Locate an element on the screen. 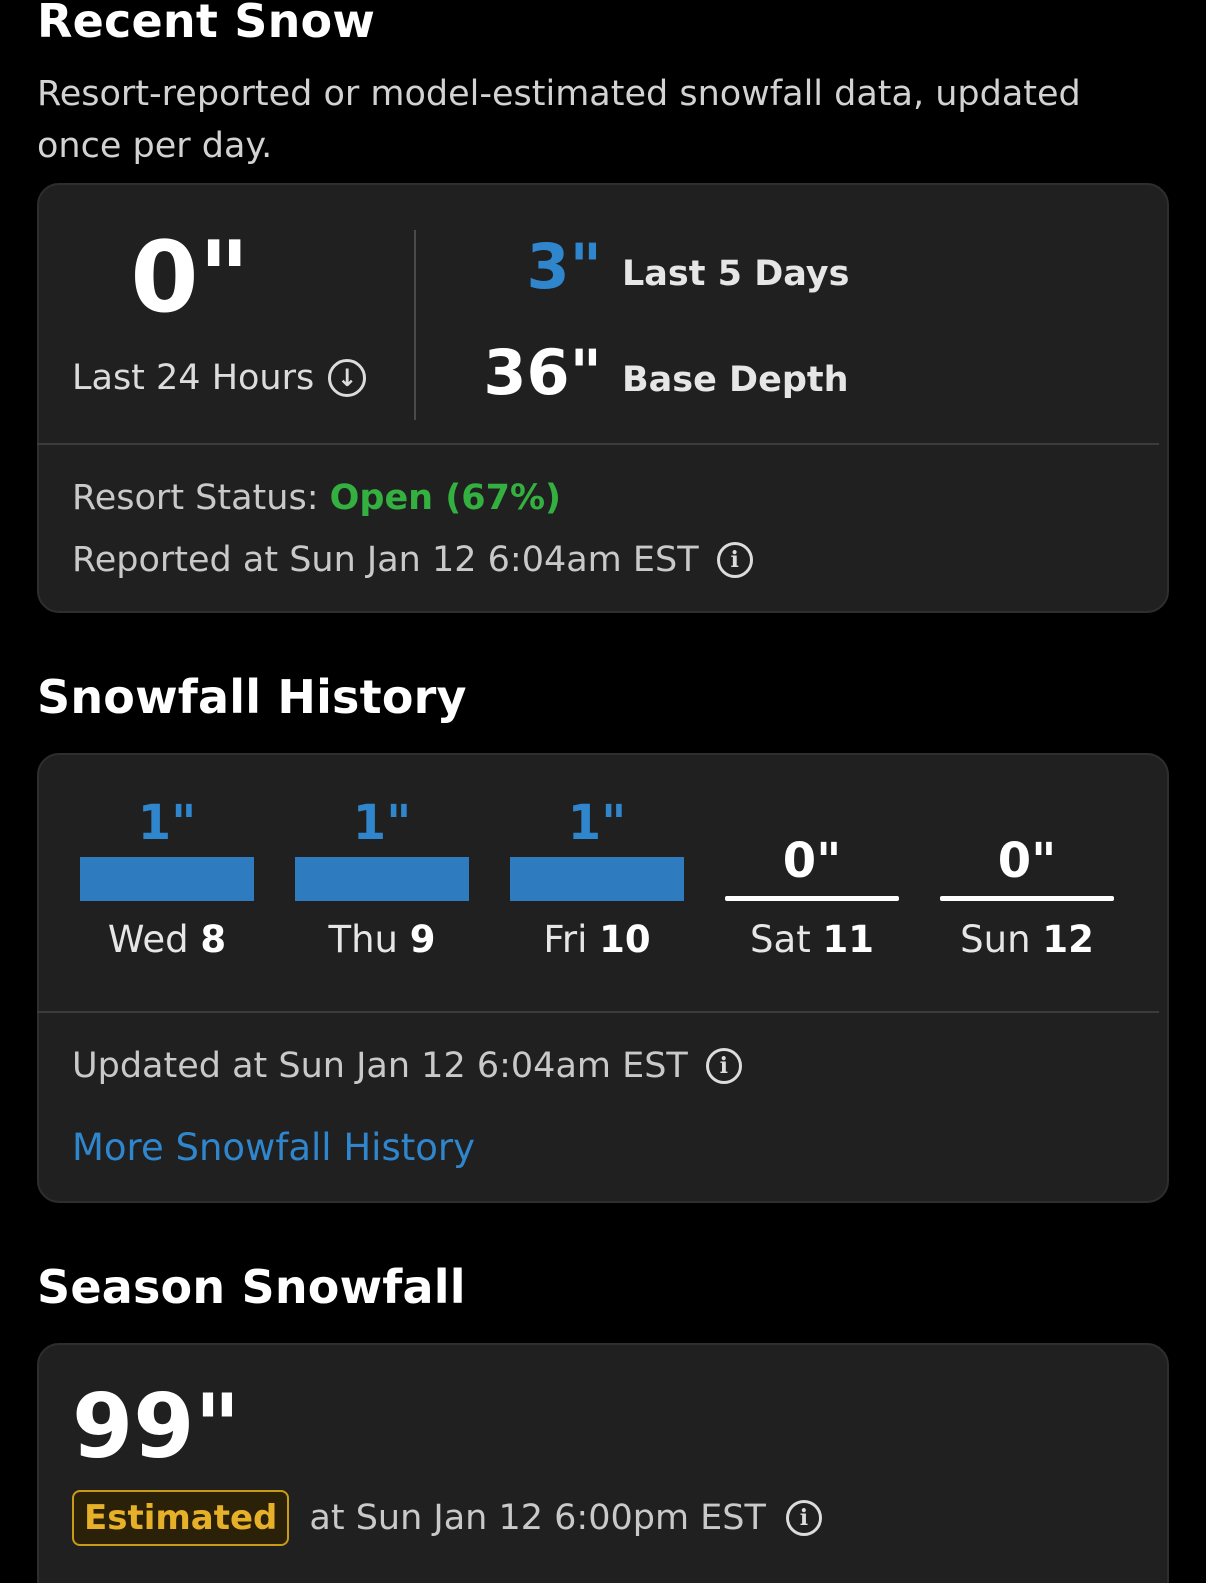 Image resolution: width=1206 pixels, height=1583 pixels. reported-at-row: Reported at Sun Jan 12 6:04am EST i is located at coordinates (412, 560).